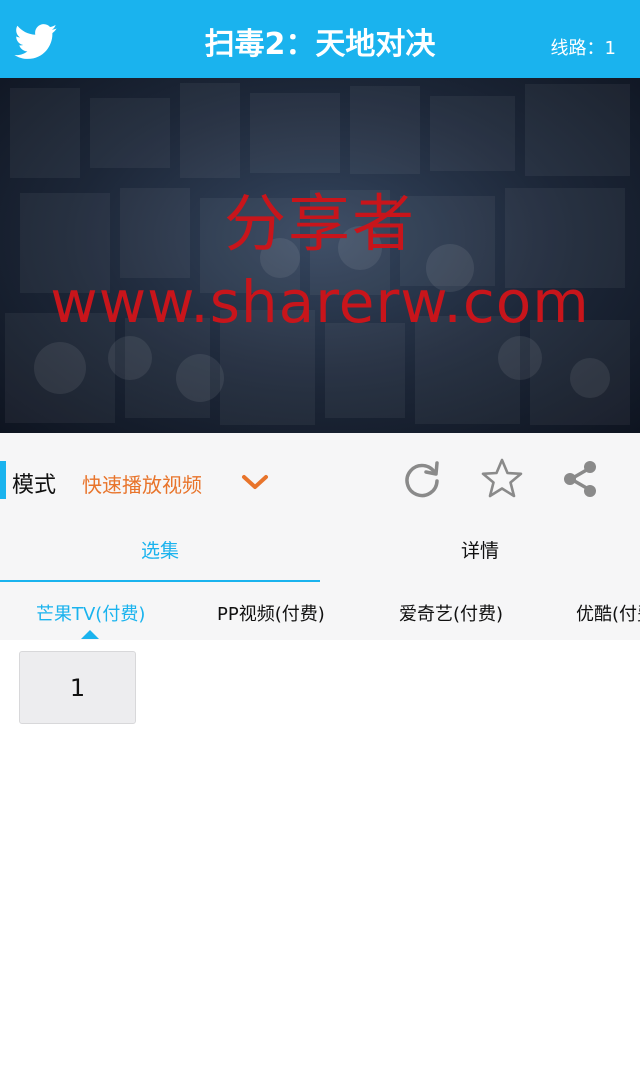  What do you see at coordinates (320, 44) in the screenshot?
I see `page-title: 扫毒2：天地对决` at bounding box center [320, 44].